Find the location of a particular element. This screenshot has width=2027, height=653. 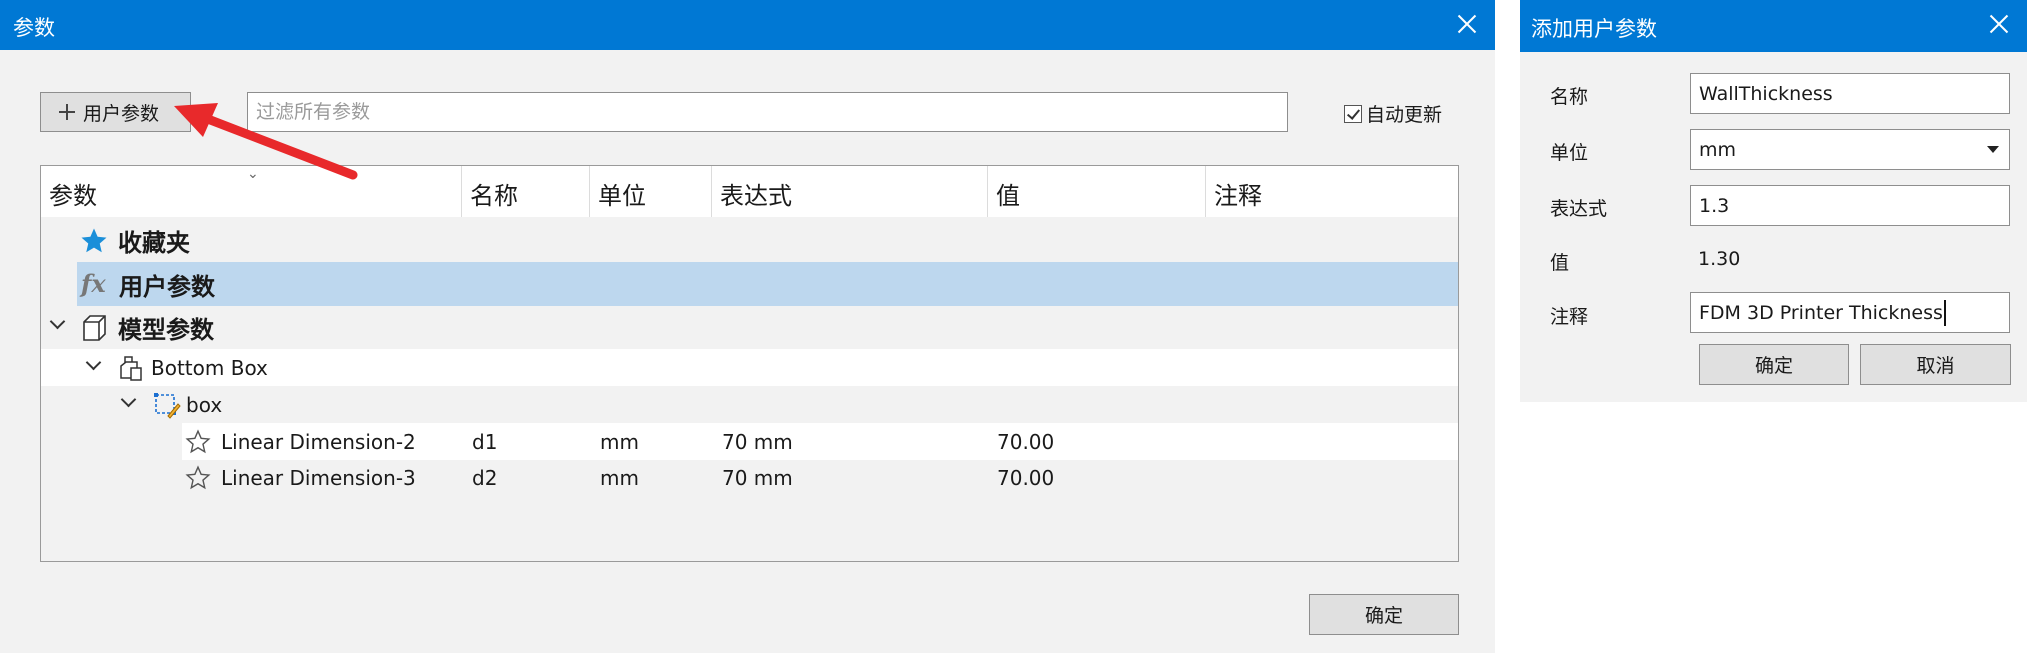

confirm-button: 确定 is located at coordinates (1774, 364).